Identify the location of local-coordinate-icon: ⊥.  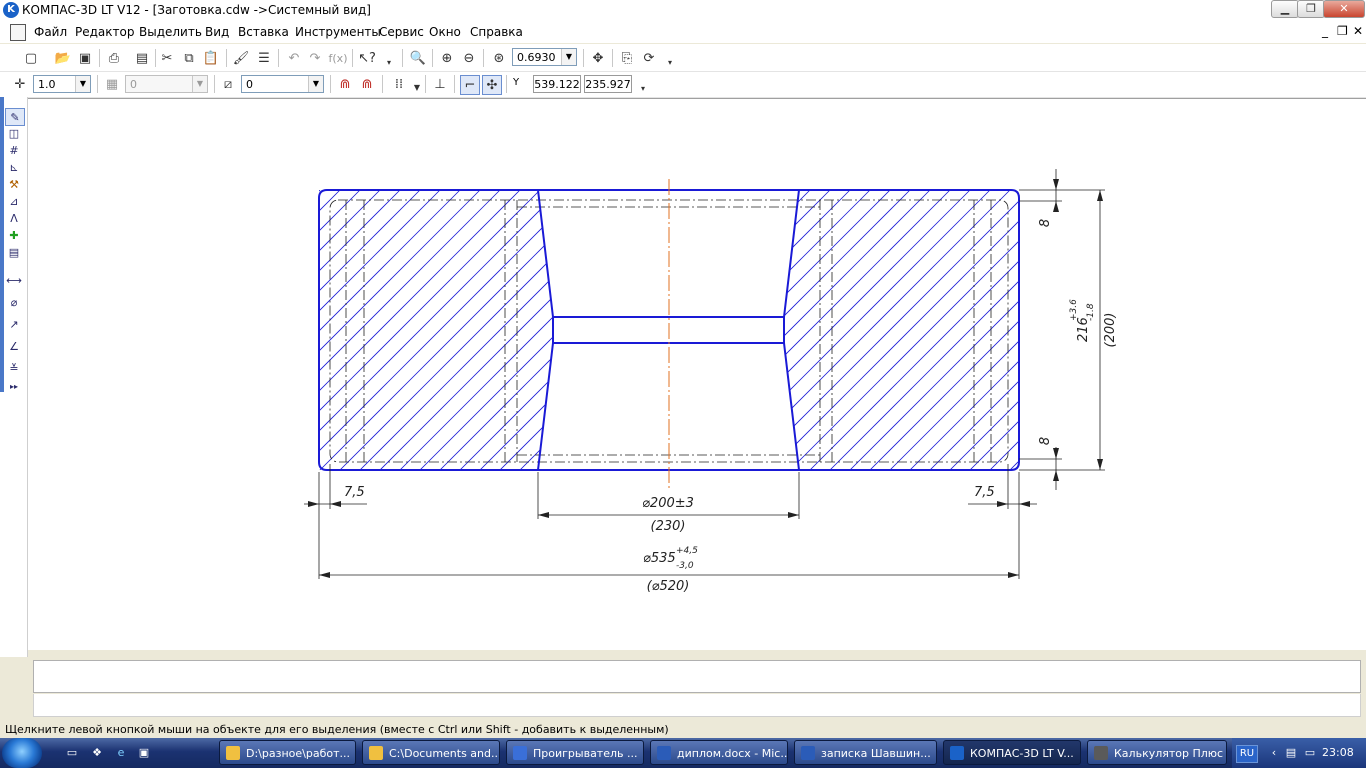
(440, 84).